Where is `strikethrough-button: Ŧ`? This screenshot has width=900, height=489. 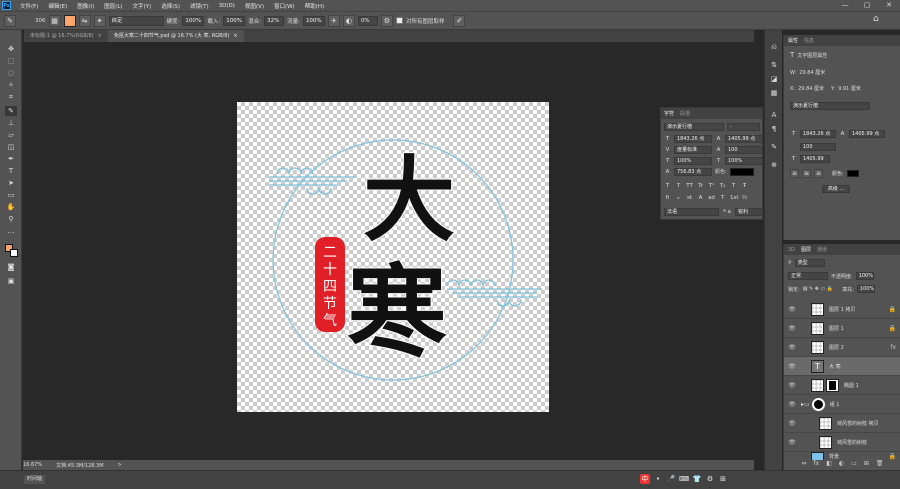 strikethrough-button: Ŧ is located at coordinates (744, 186).